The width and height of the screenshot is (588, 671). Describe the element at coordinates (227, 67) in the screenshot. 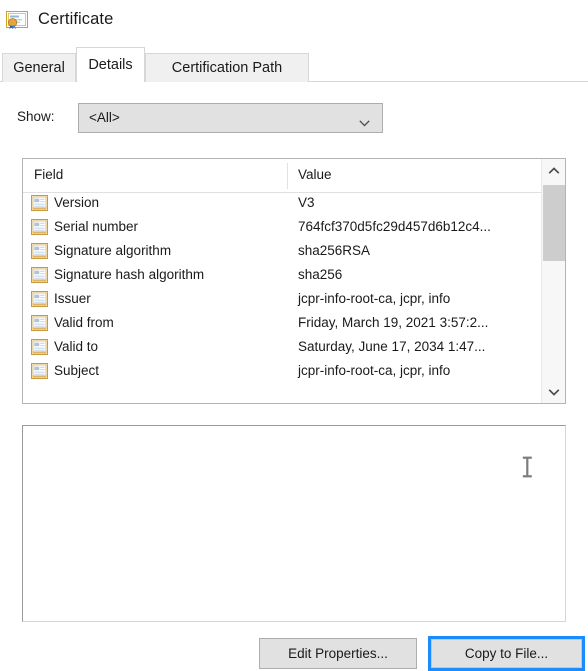

I see `tab-certification-path: Certification Path` at that location.